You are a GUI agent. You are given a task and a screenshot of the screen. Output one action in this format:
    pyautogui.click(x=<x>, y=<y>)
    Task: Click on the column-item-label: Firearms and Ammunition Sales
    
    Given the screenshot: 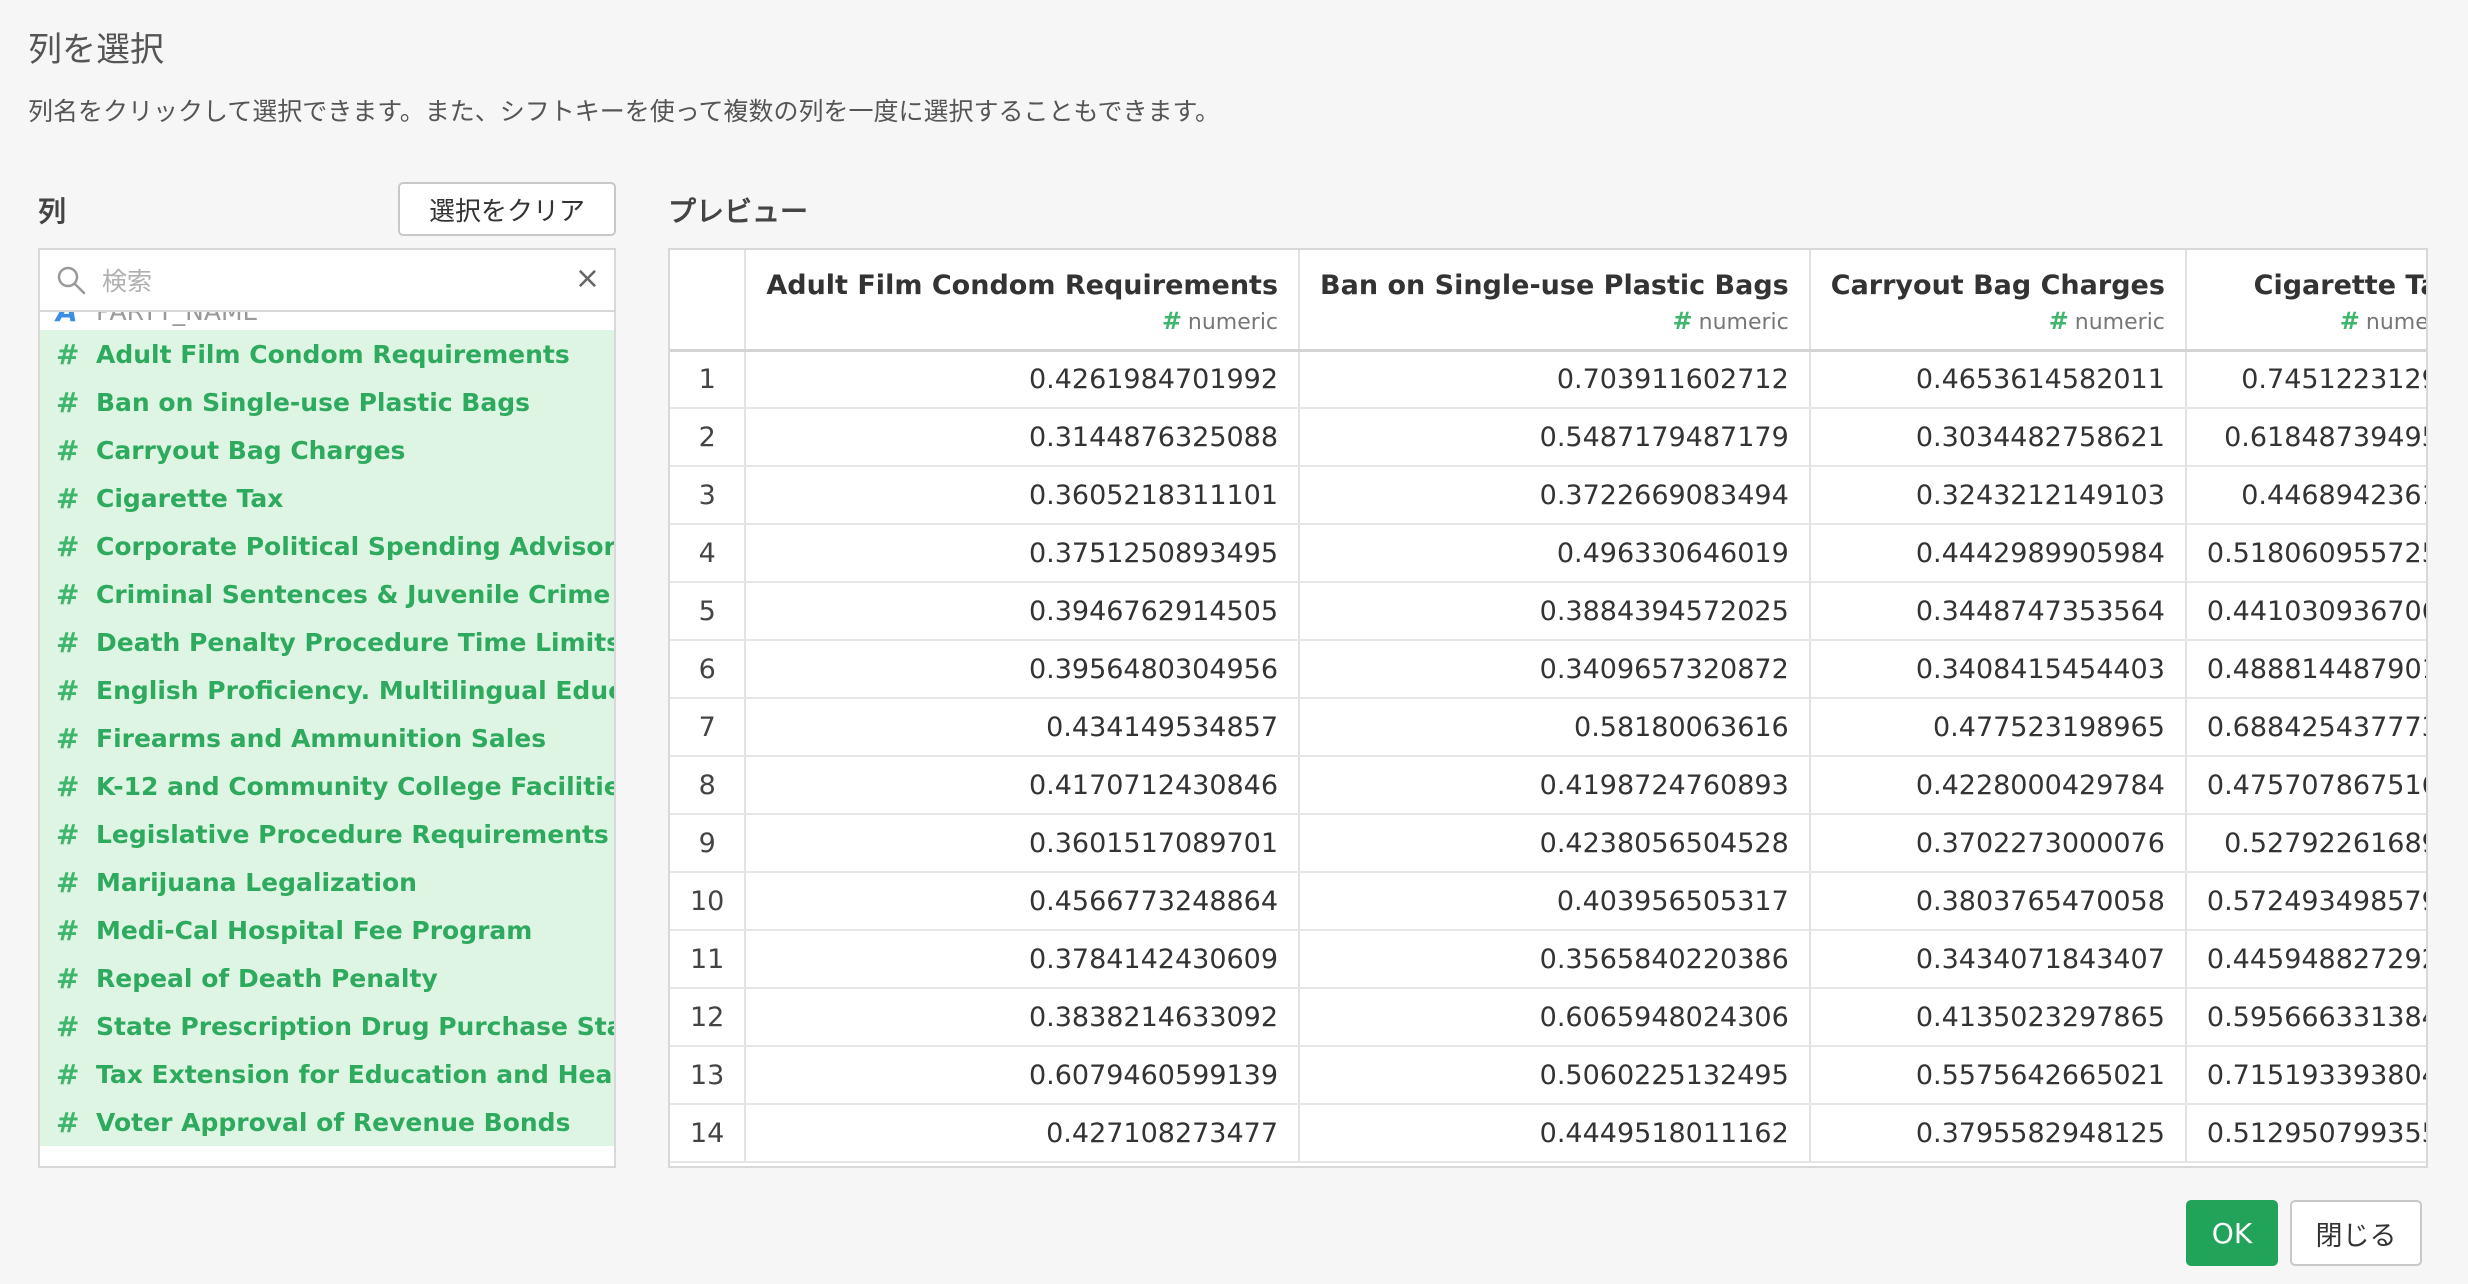 What is the action you would take?
    pyautogui.click(x=321, y=738)
    